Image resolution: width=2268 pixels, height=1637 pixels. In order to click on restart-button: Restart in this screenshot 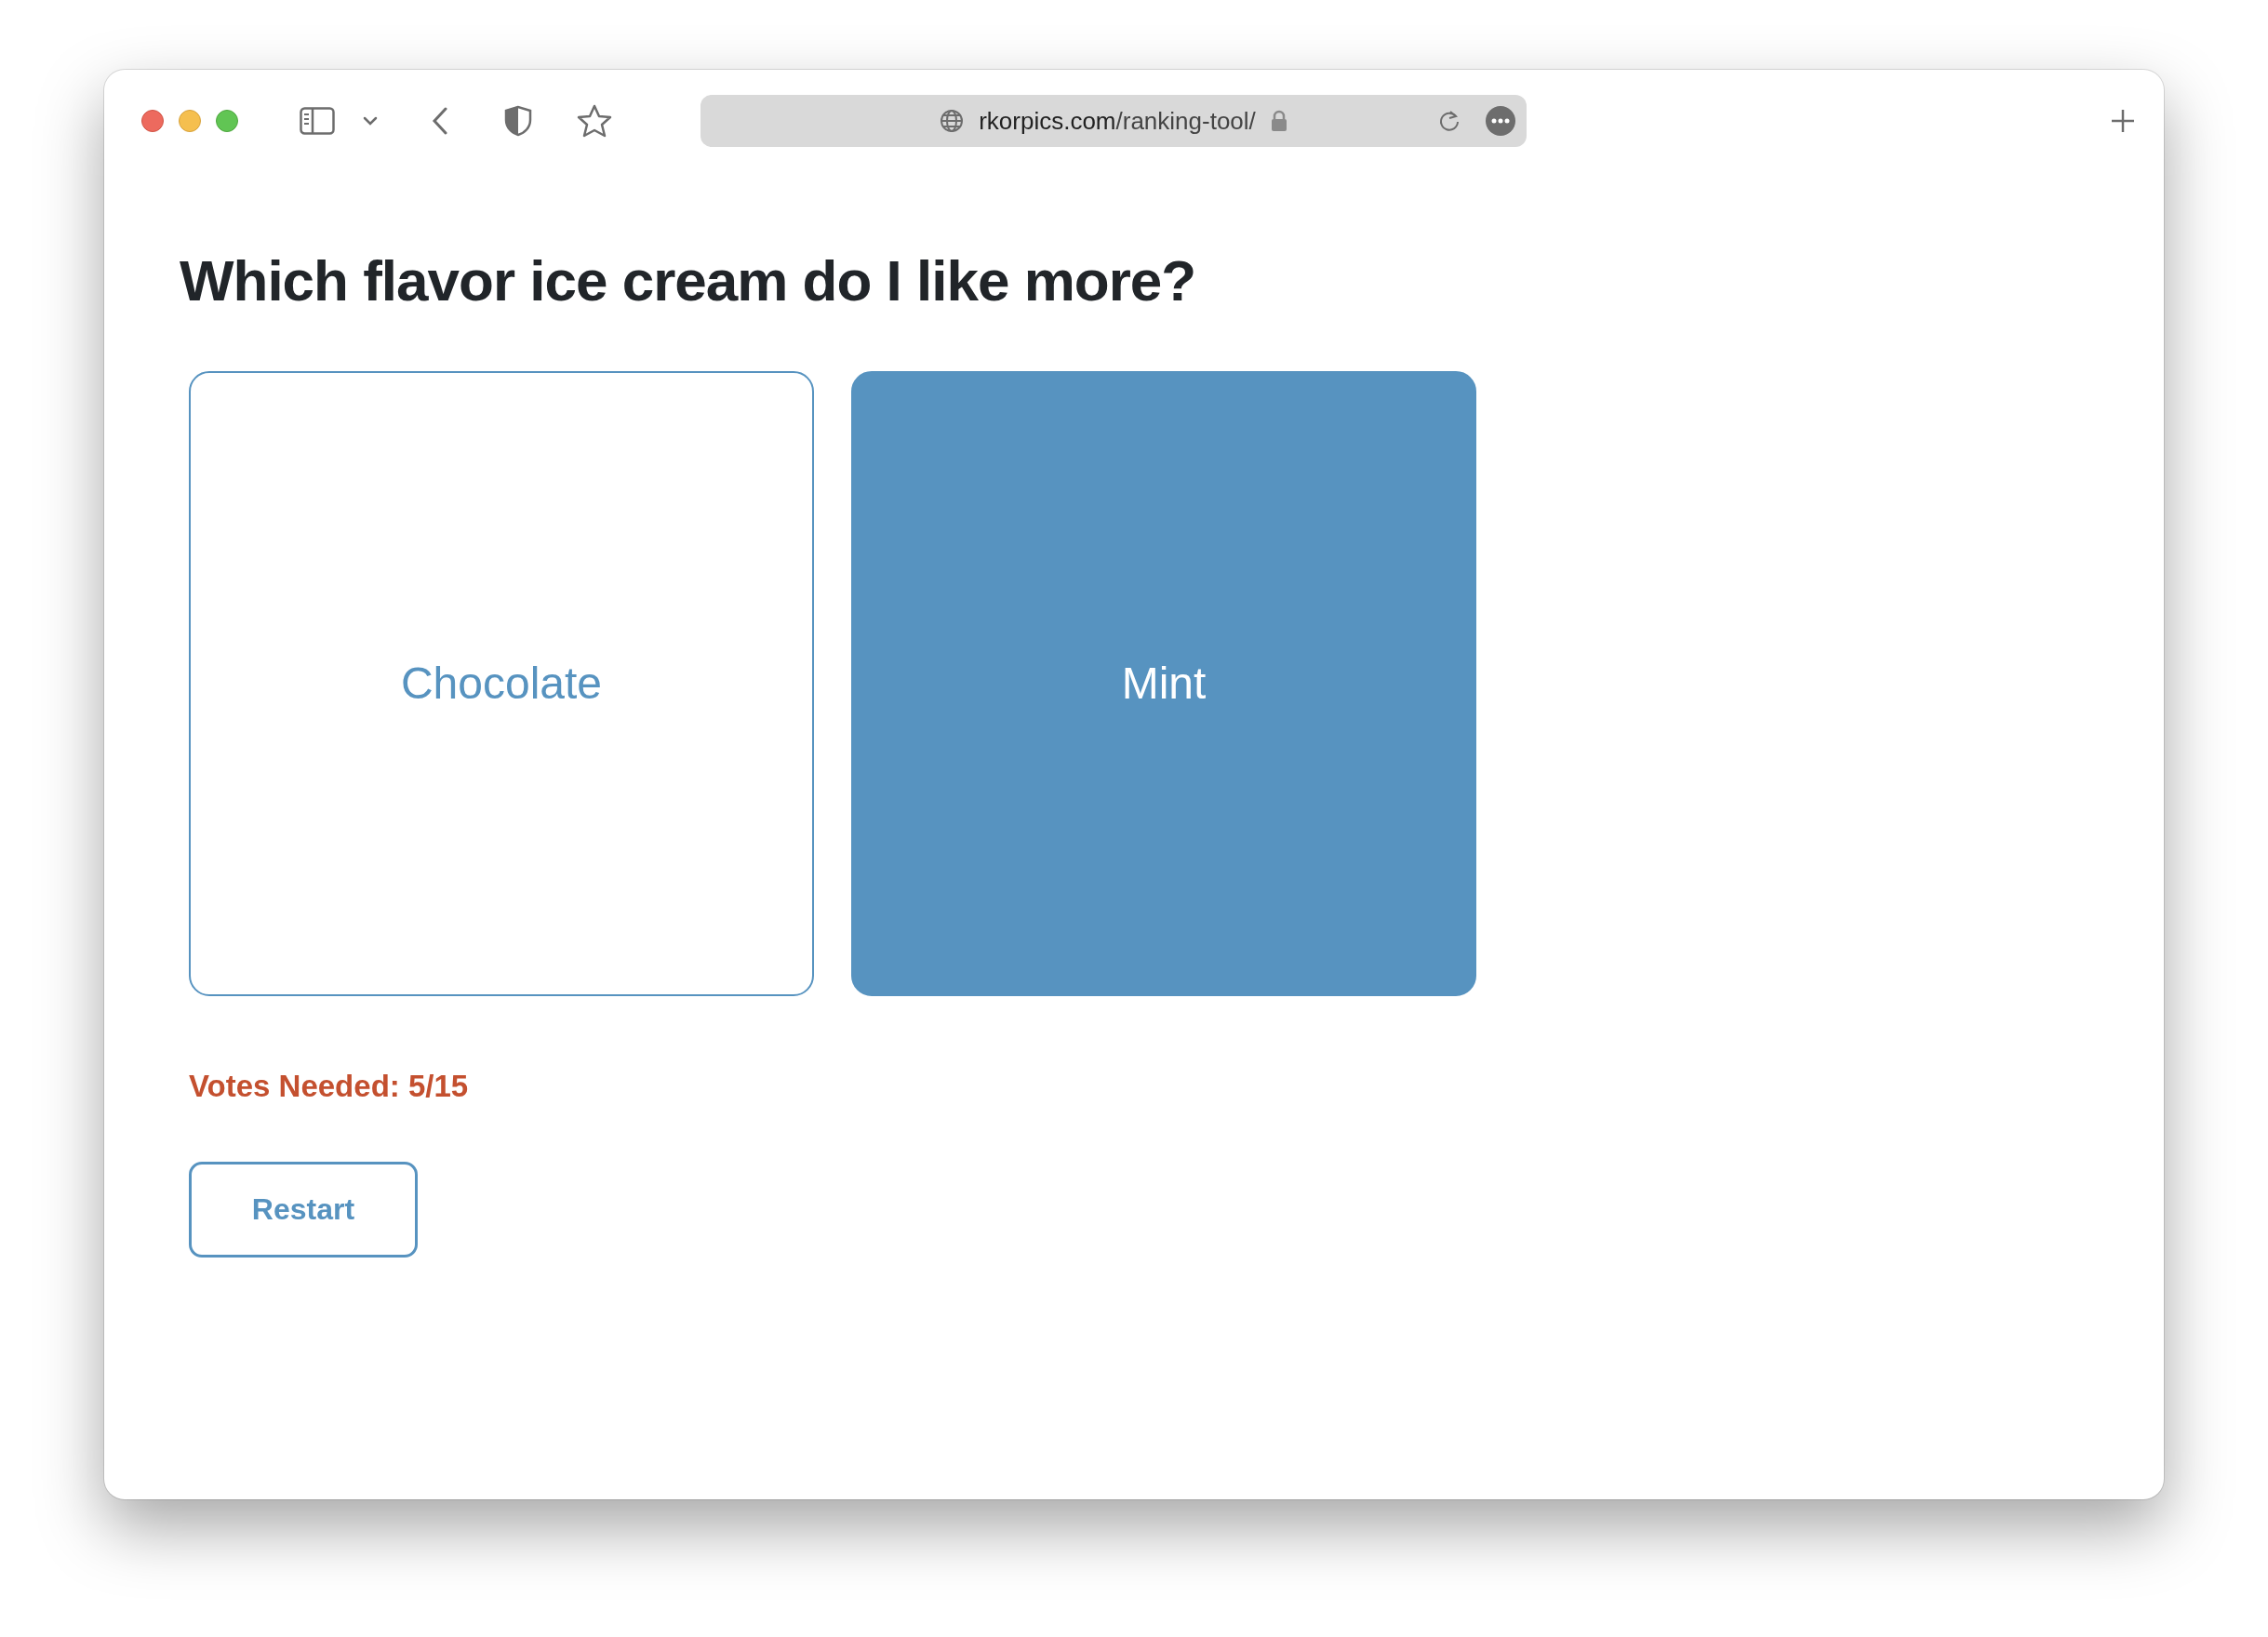, I will do `click(303, 1209)`.